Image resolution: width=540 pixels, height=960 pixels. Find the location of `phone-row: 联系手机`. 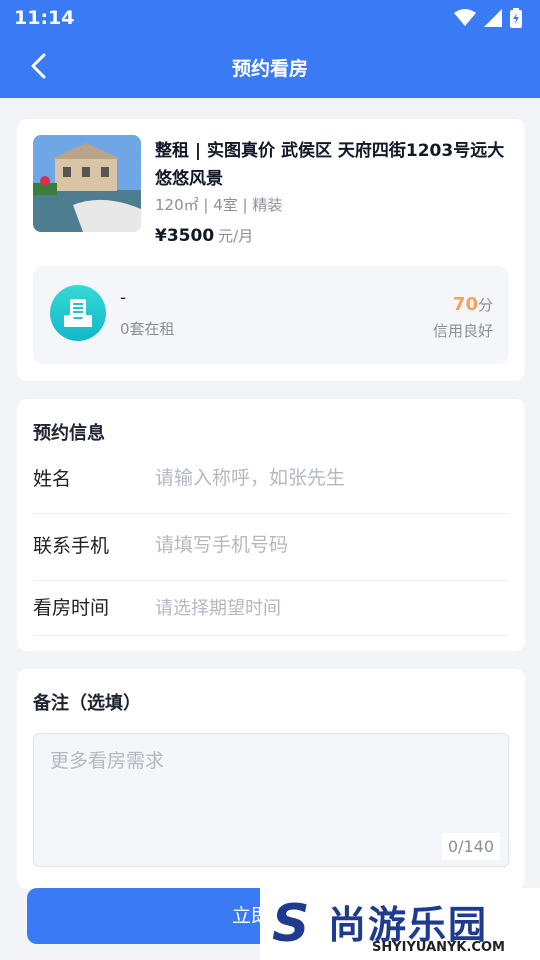

phone-row: 联系手机 is located at coordinates (271, 547).